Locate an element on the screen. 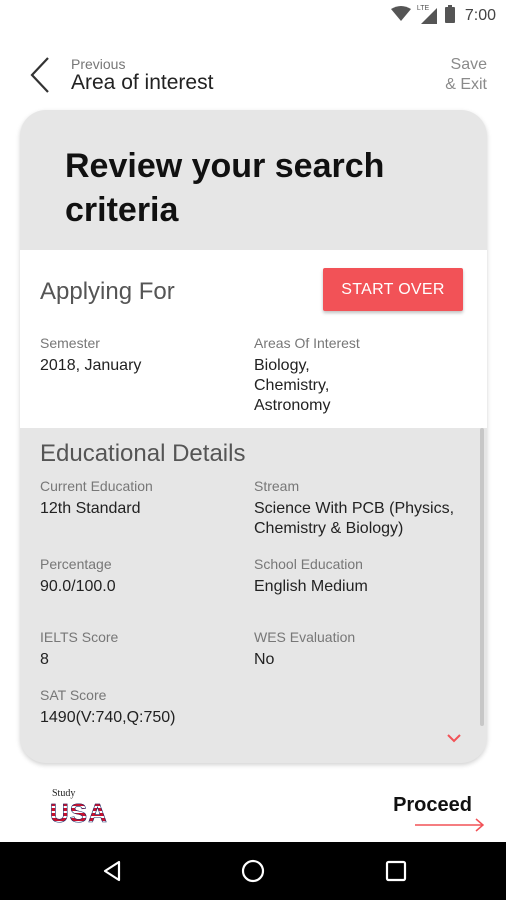 The image size is (506, 900). back-button is located at coordinates (41, 75).